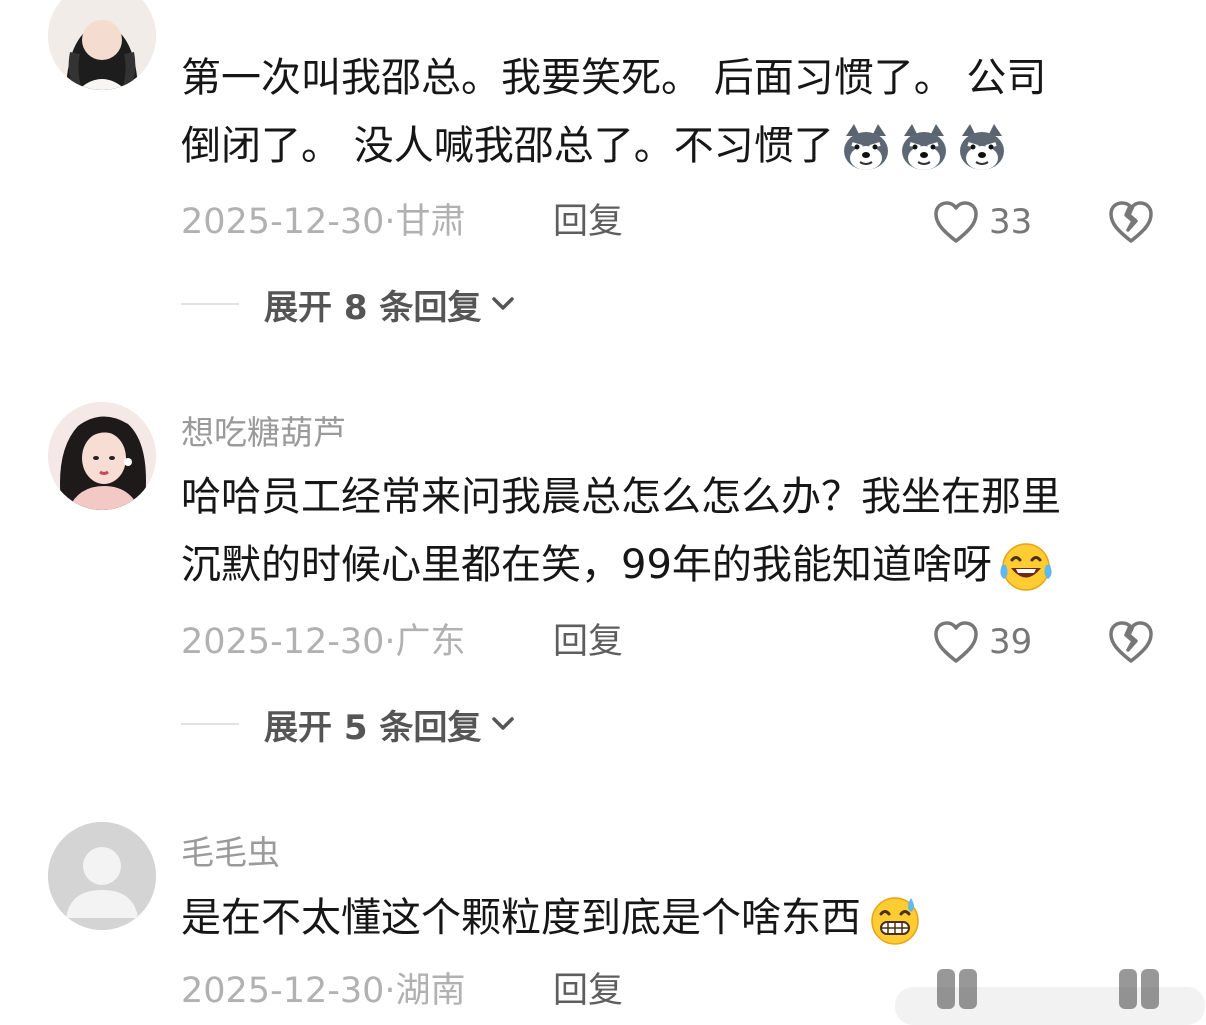 Image resolution: width=1206 pixels, height=1025 pixels. What do you see at coordinates (373, 307) in the screenshot?
I see `expand-replies-label: 展开 8 条回复` at bounding box center [373, 307].